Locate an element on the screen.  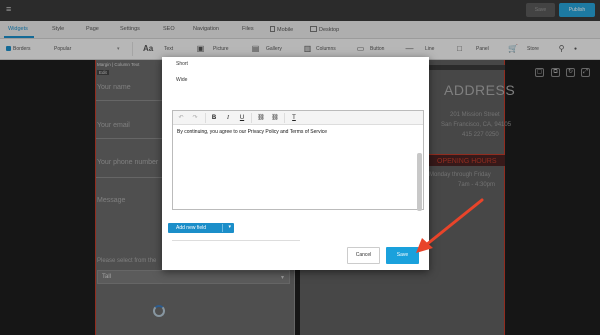
link-icon: ⛓ is located at coordinates (261, 118).